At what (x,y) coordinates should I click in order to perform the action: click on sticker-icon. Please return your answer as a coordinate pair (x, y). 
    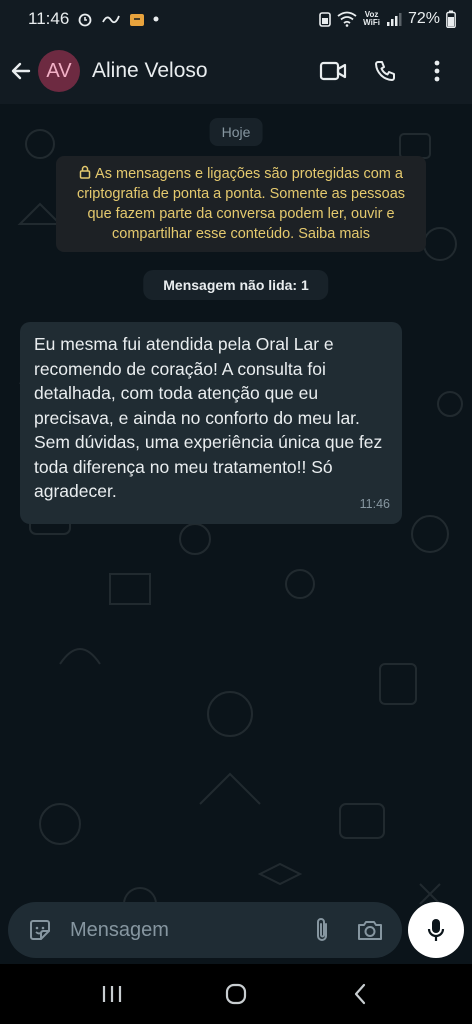
    Looking at the image, I should click on (40, 930).